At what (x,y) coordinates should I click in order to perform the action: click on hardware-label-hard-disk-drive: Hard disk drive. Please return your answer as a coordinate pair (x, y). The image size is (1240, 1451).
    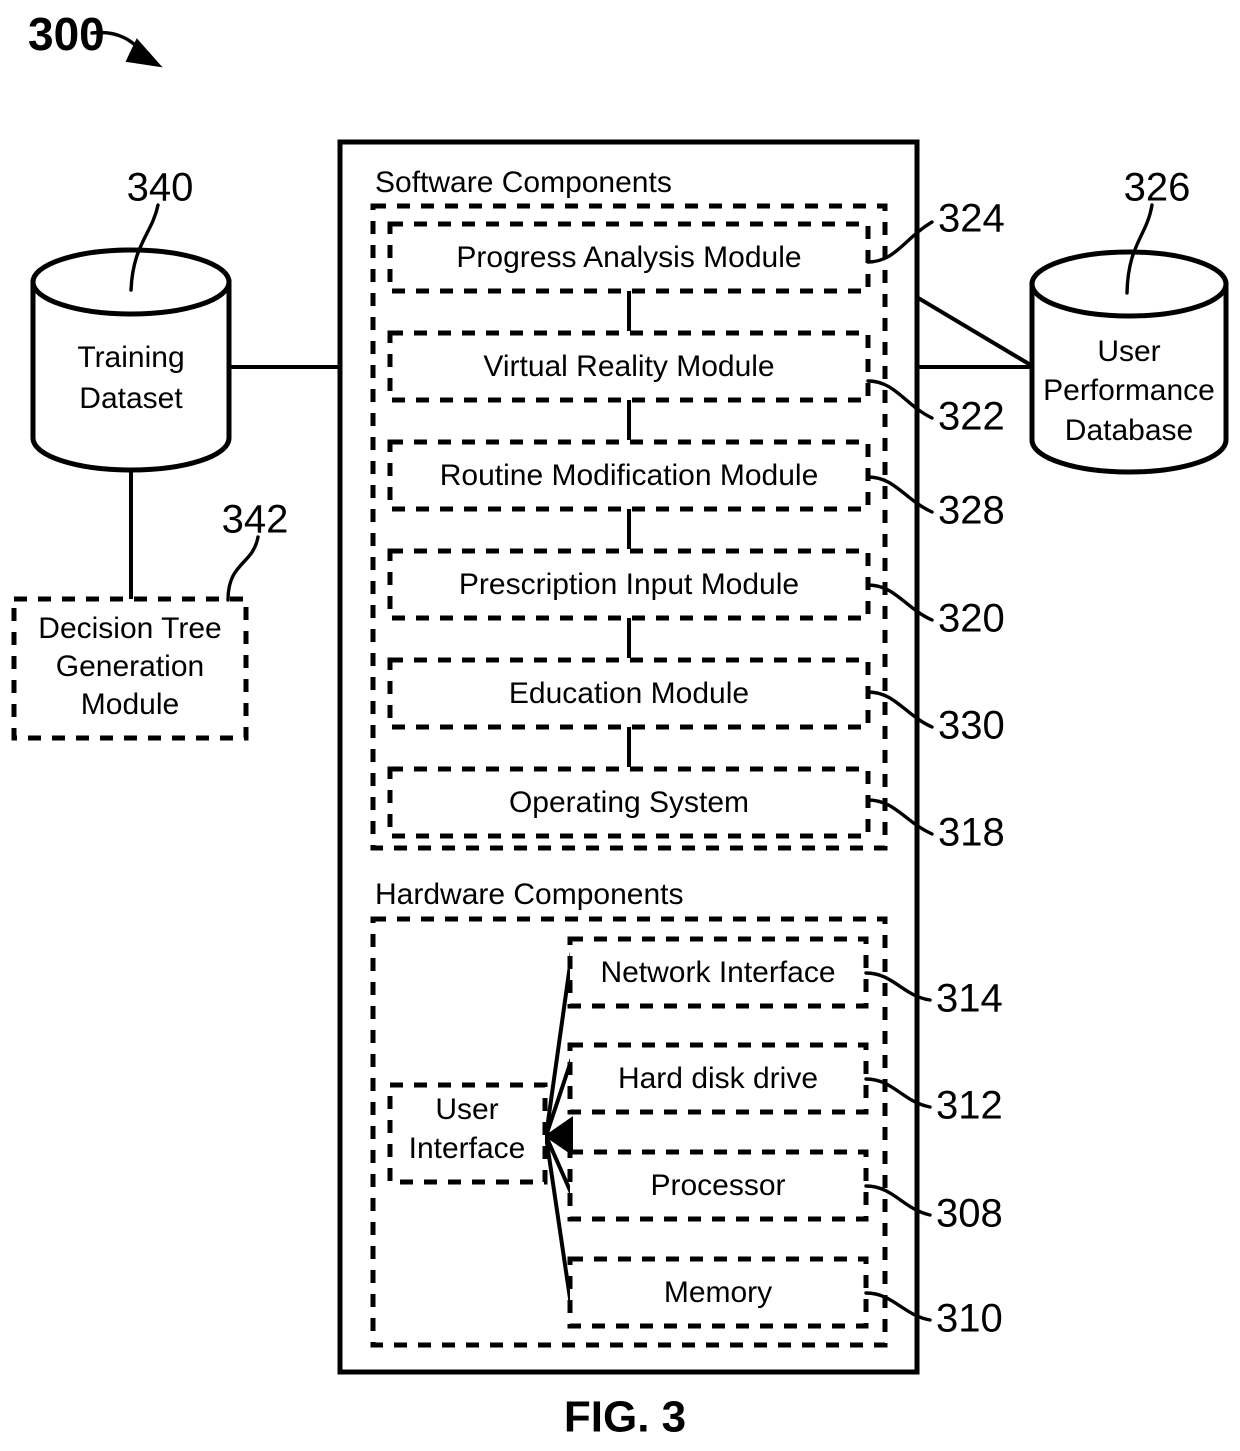
    Looking at the image, I should click on (718, 1078).